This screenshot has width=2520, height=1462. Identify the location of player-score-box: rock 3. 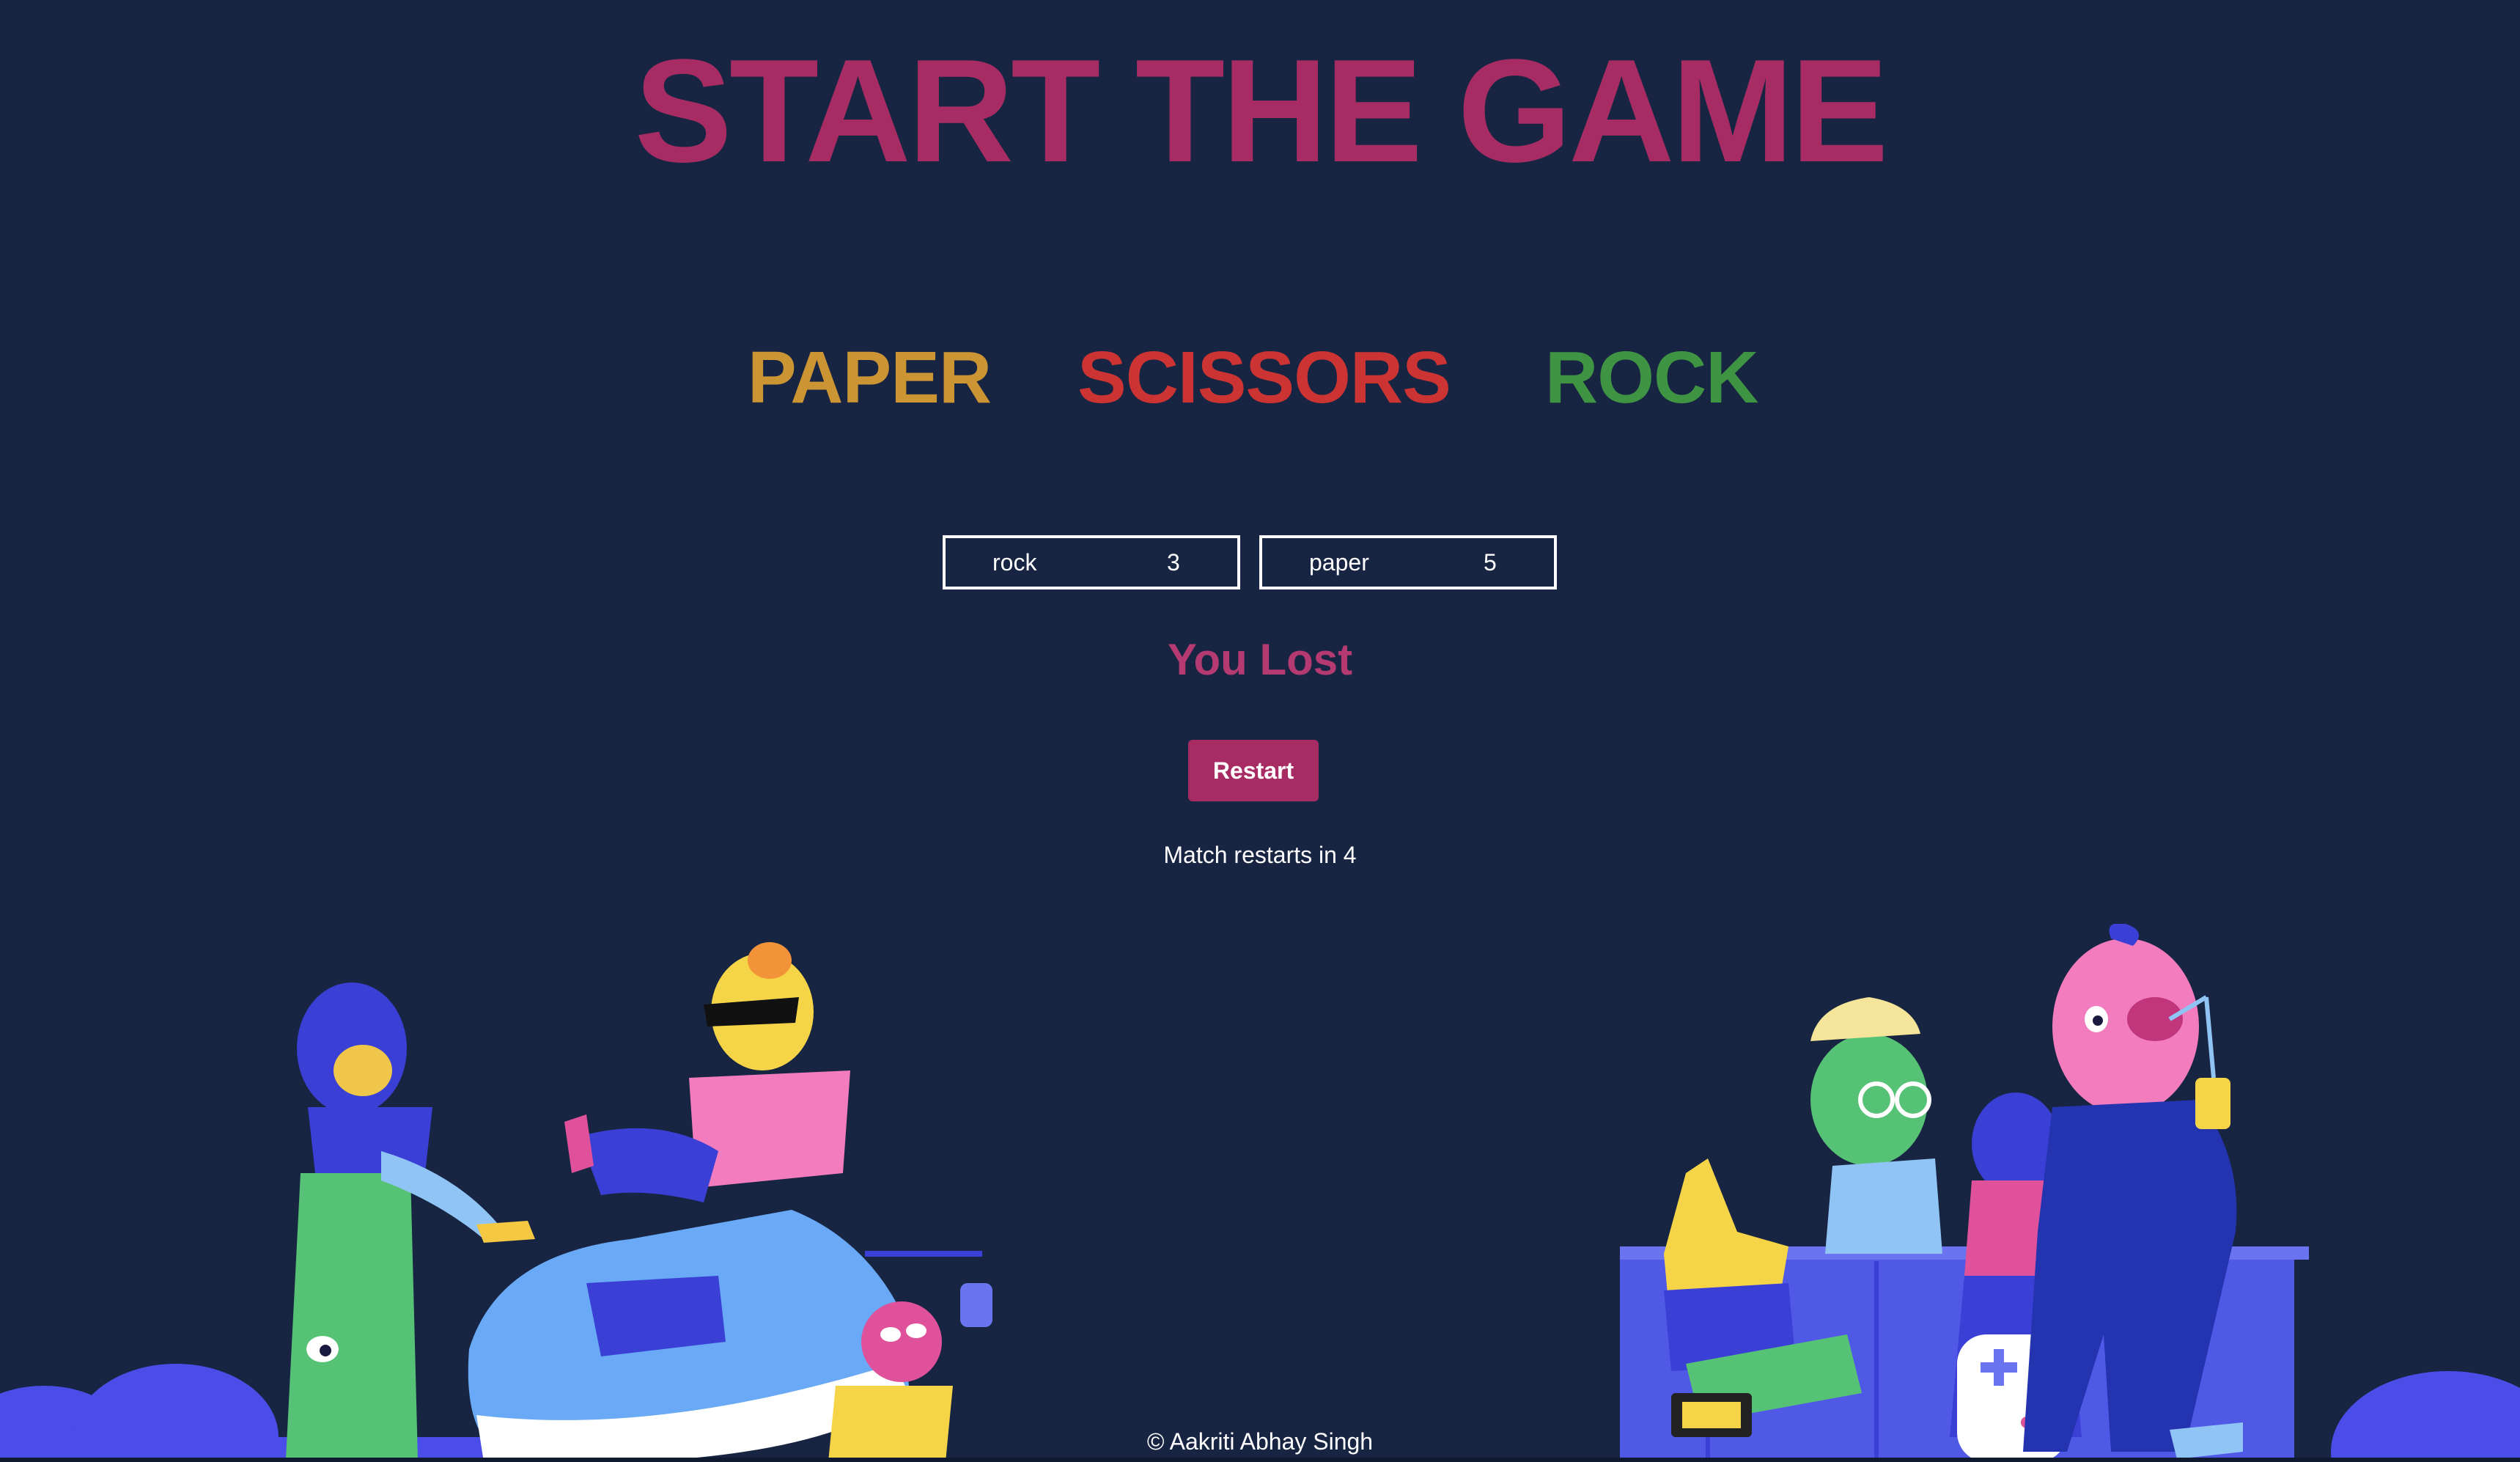
(1091, 562).